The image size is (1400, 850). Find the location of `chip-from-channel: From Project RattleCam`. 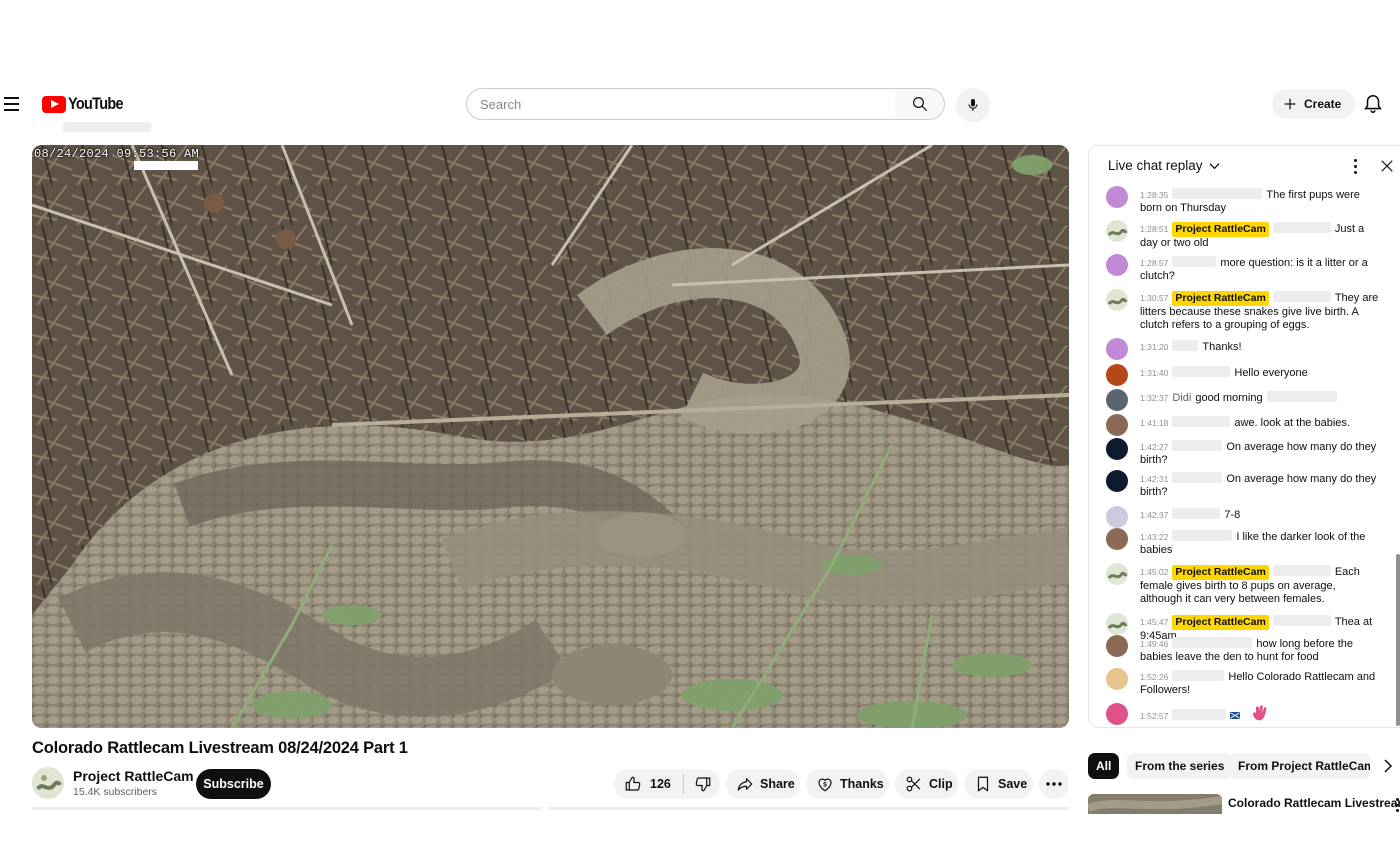

chip-from-channel: From Project RattleCam is located at coordinates (1300, 766).